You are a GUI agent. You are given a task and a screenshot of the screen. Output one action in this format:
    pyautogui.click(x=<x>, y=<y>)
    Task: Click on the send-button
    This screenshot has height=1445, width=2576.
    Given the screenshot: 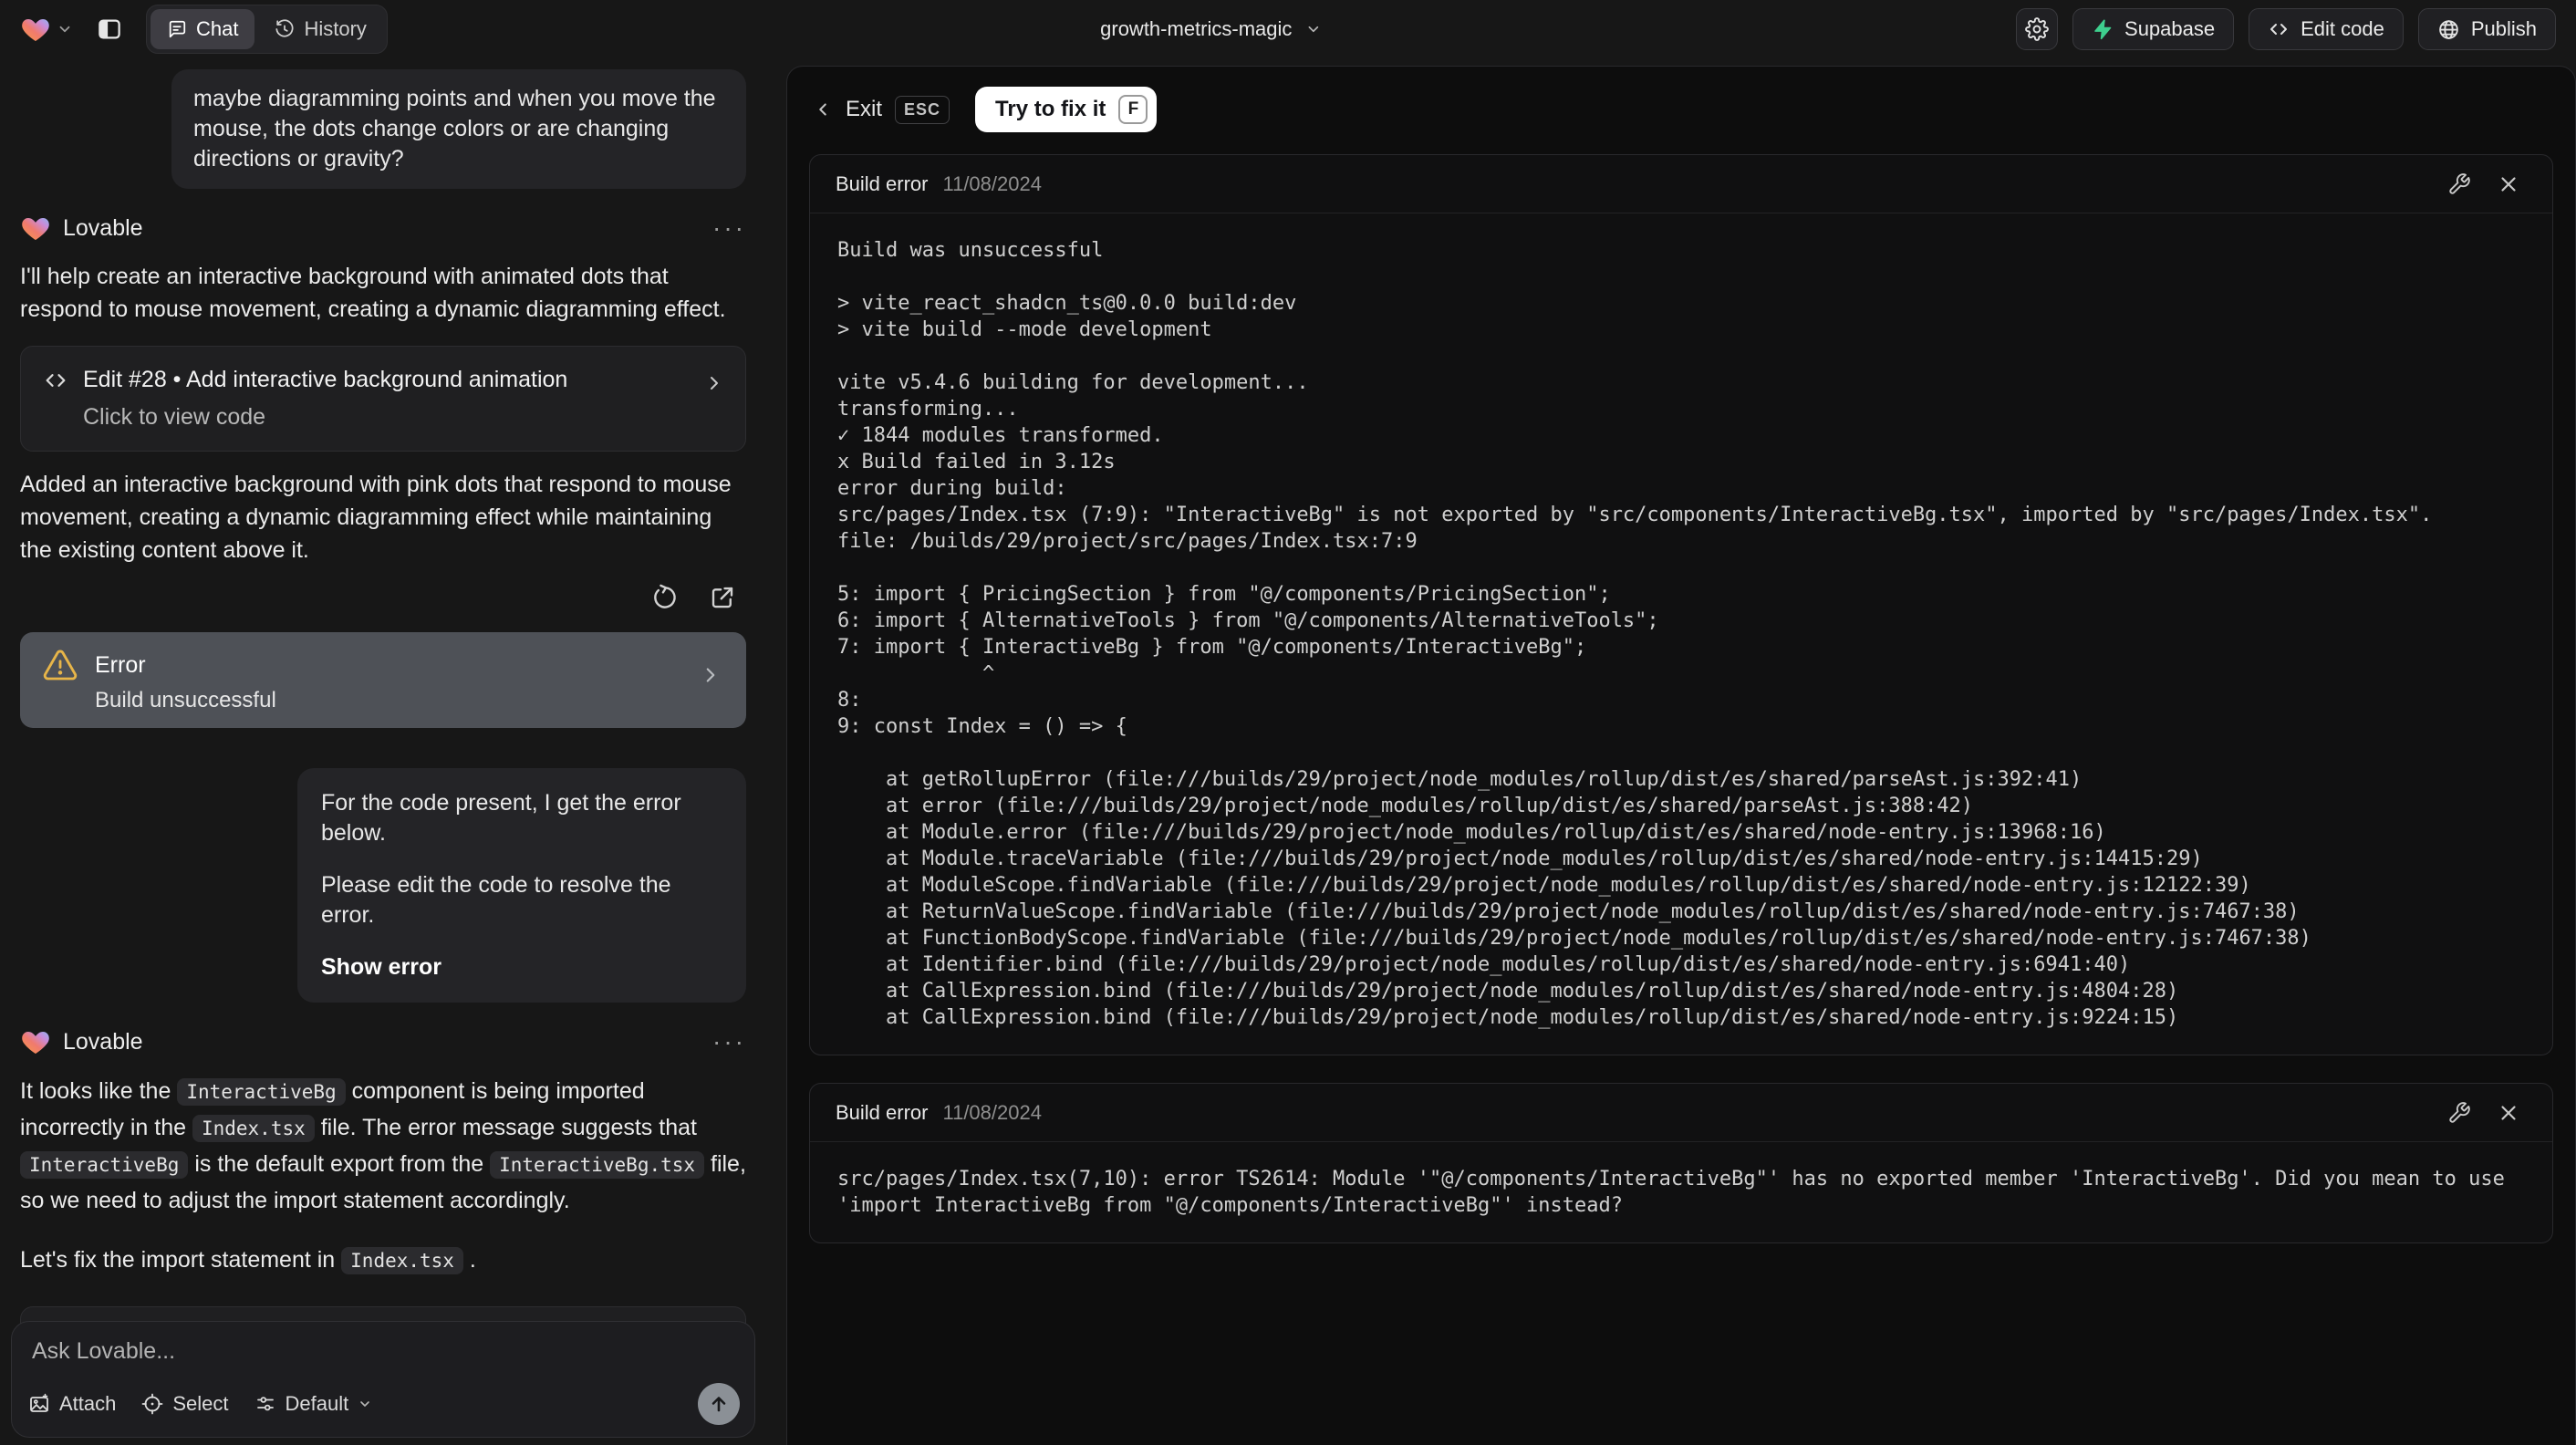 What is the action you would take?
    pyautogui.click(x=719, y=1404)
    